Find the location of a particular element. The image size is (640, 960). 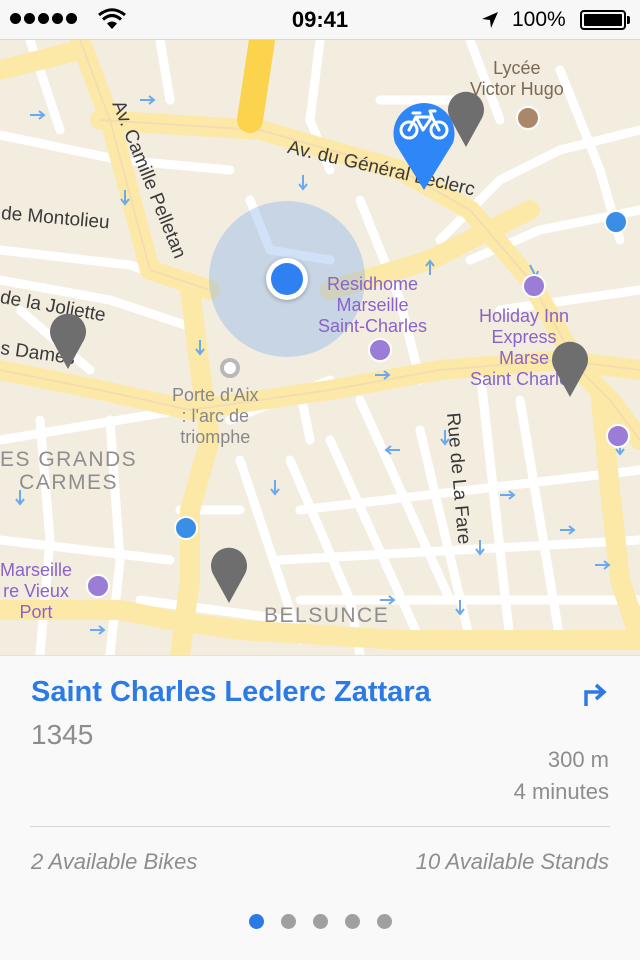

page-indicator is located at coordinates (320, 921).